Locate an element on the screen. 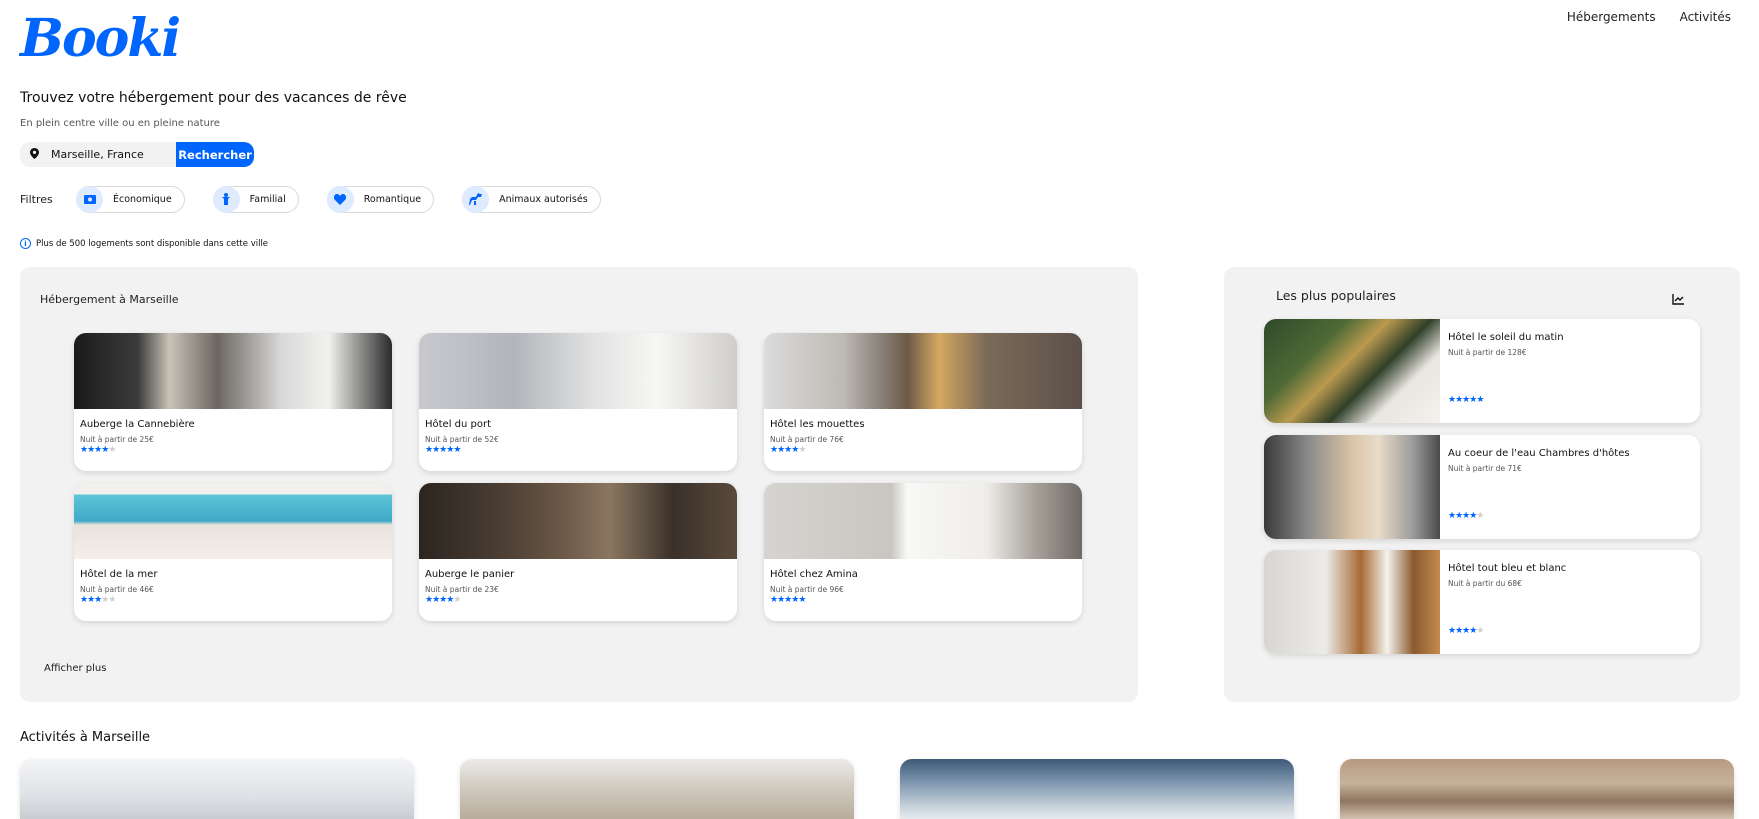  show-more-link: Afficher plus is located at coordinates (75, 668).